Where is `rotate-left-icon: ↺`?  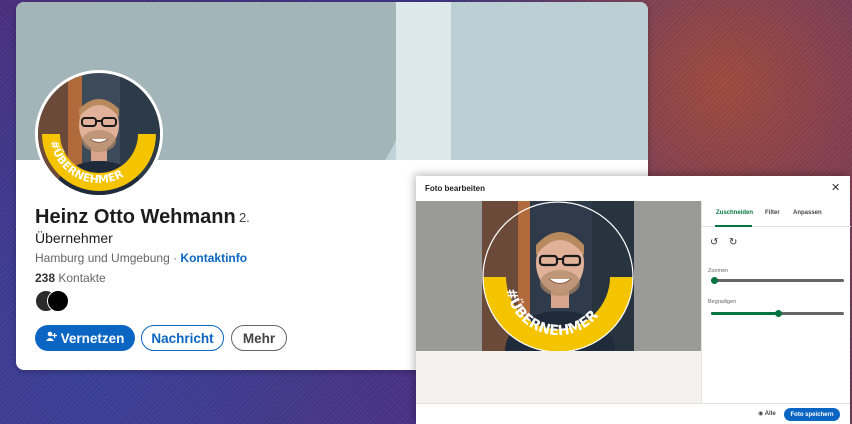 rotate-left-icon: ↺ is located at coordinates (714, 242).